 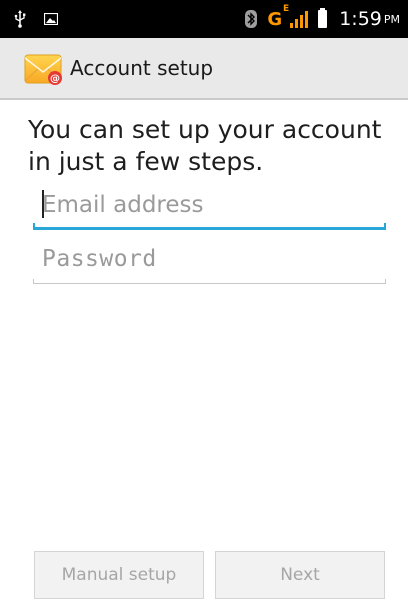 What do you see at coordinates (36, 19) in the screenshot?
I see `status-left` at bounding box center [36, 19].